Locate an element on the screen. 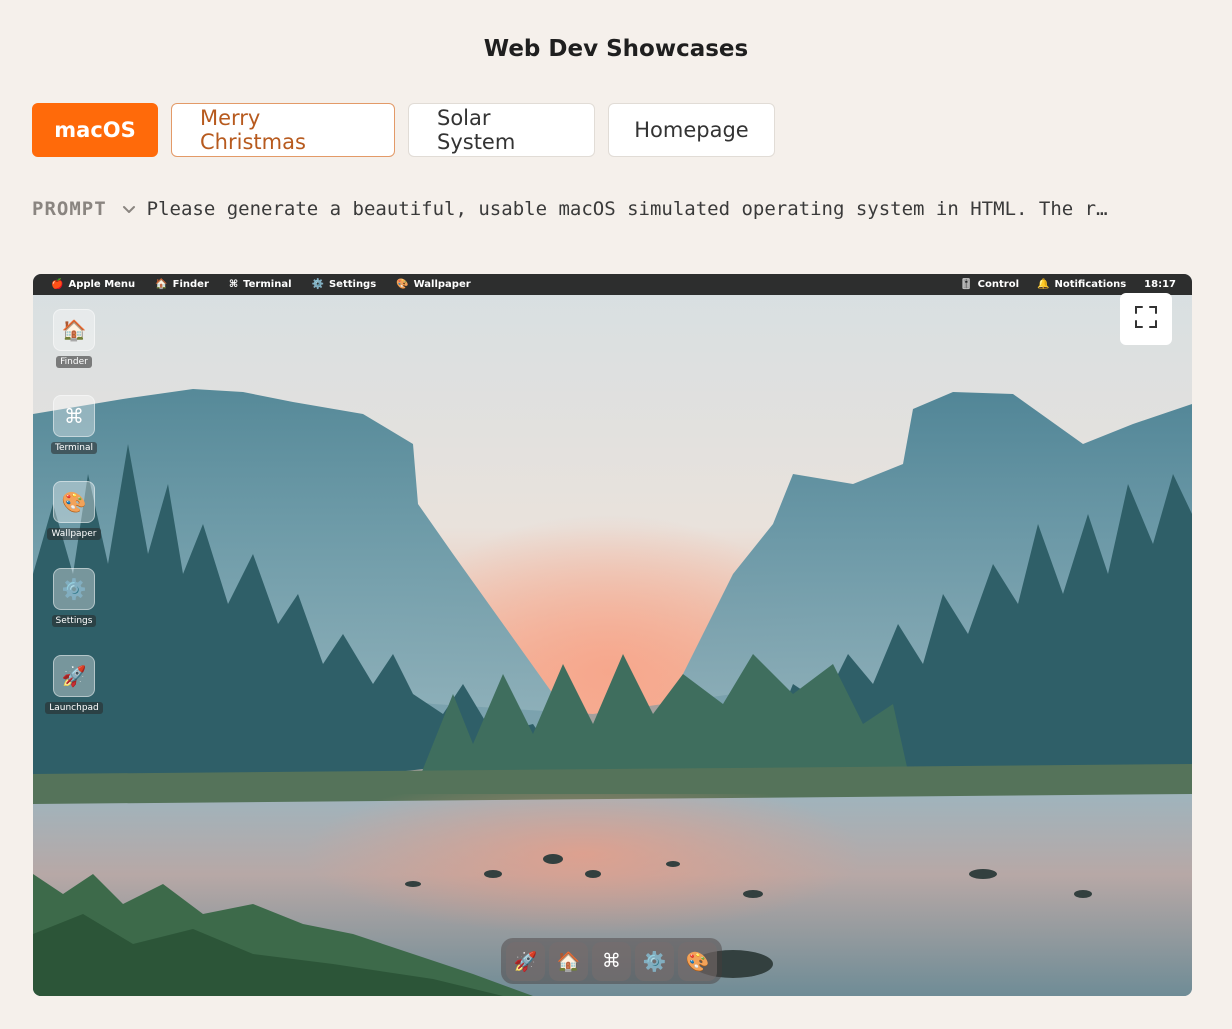 The image size is (1232, 1029). menu-terminal-label: Terminal is located at coordinates (267, 284).